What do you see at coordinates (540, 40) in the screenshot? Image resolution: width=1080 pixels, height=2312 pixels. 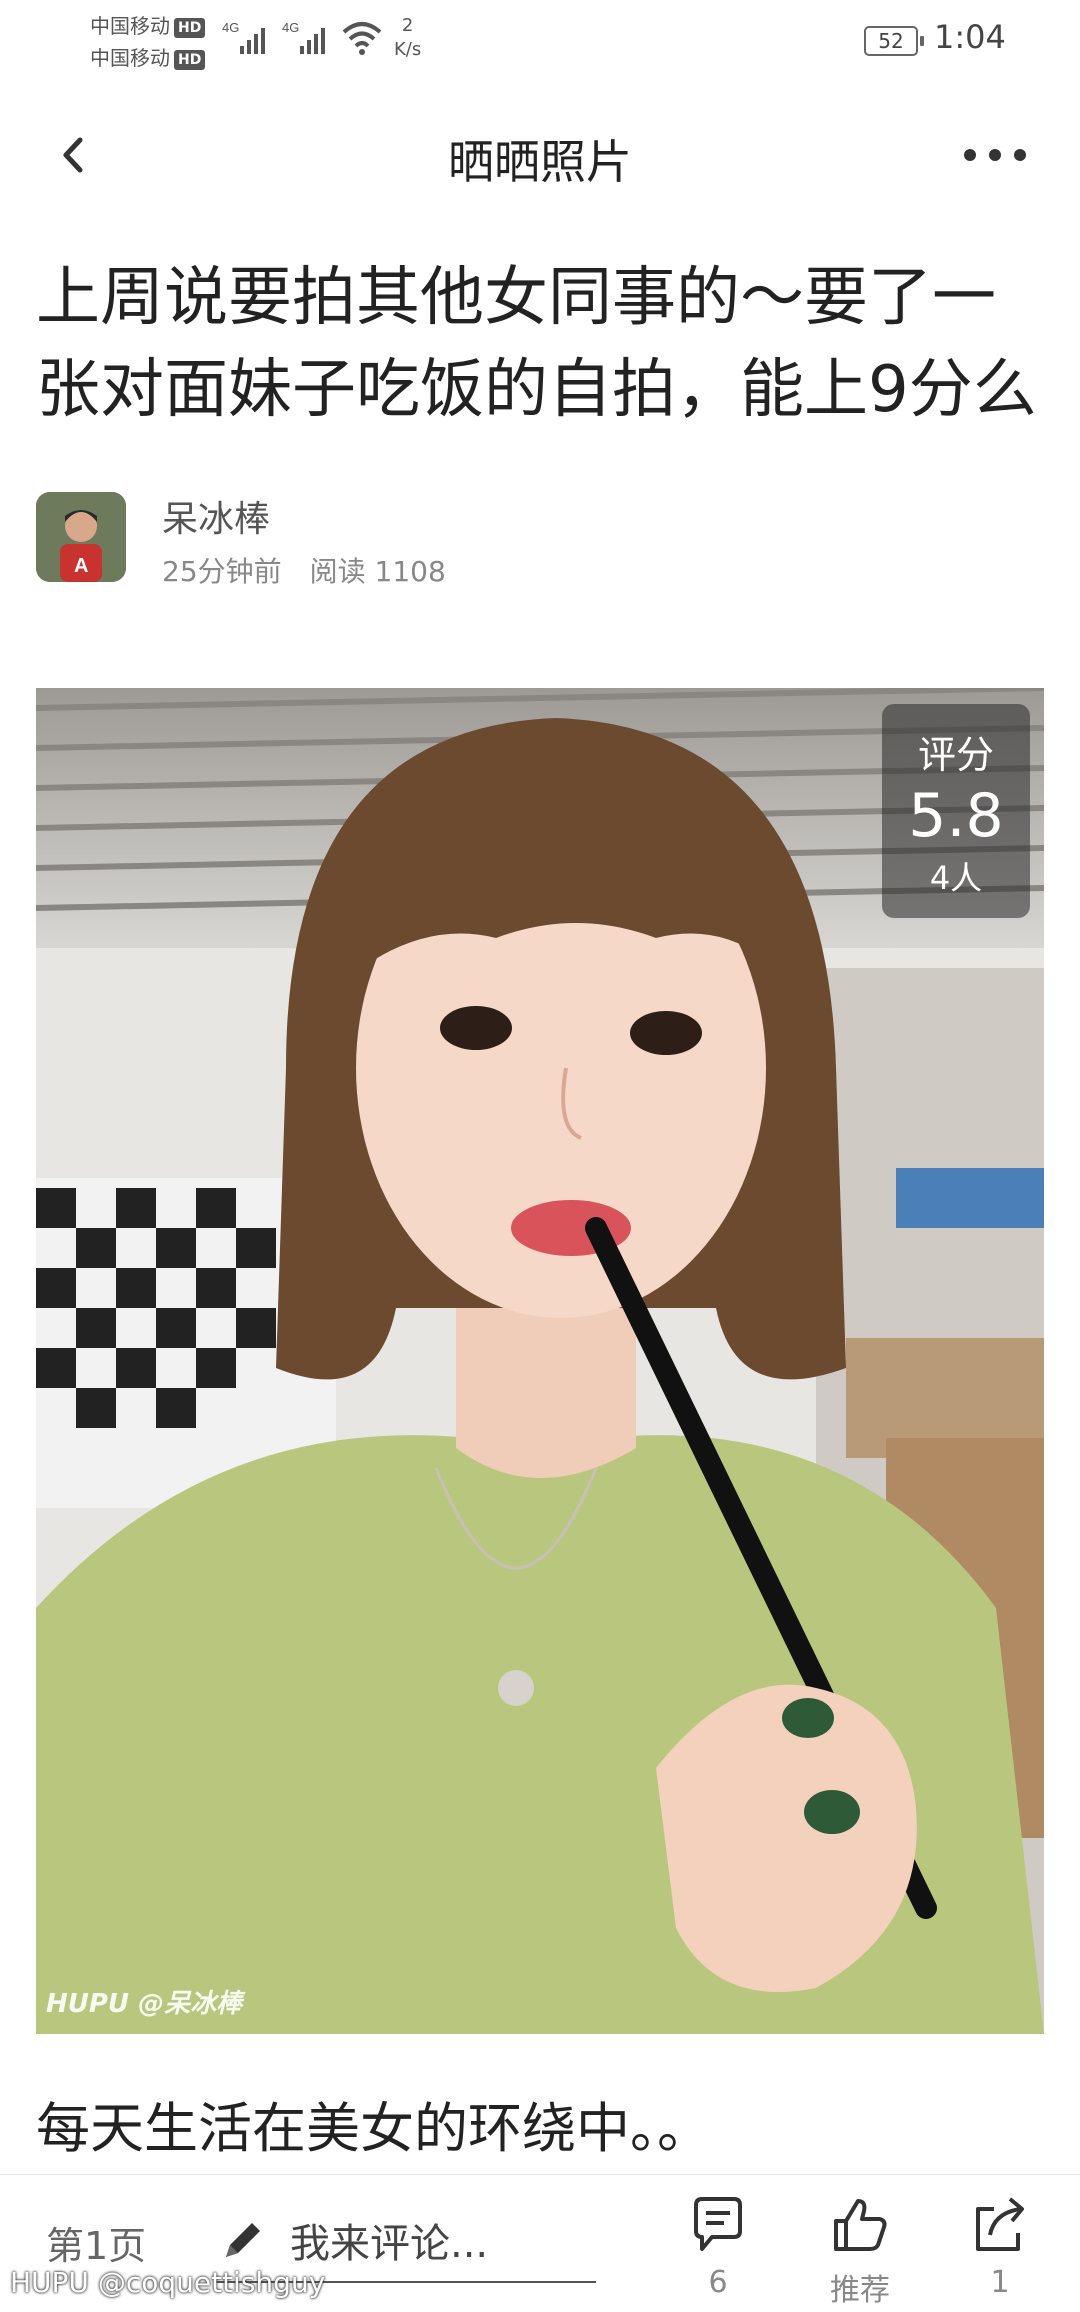 I see `status-bar: 中国移动 HD 中国移动 HD 4G 4G 2 K/s 52 1:04` at bounding box center [540, 40].